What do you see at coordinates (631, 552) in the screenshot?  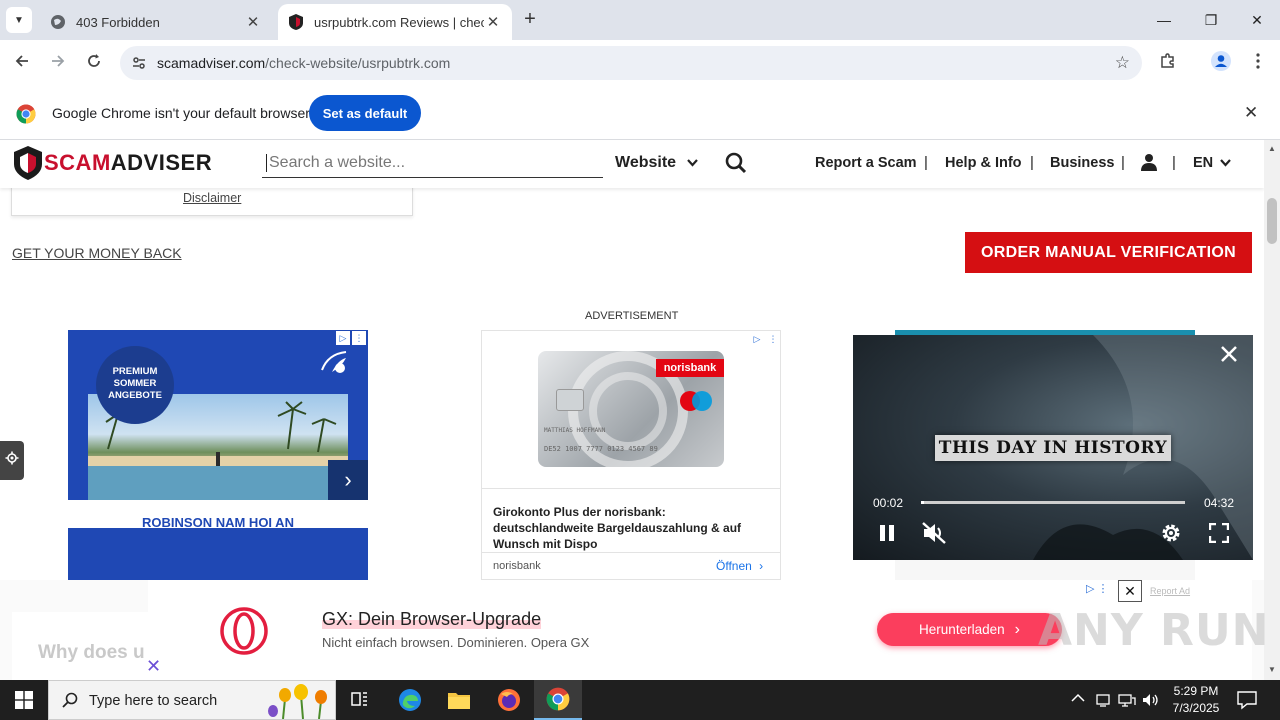 I see `ad-divider` at bounding box center [631, 552].